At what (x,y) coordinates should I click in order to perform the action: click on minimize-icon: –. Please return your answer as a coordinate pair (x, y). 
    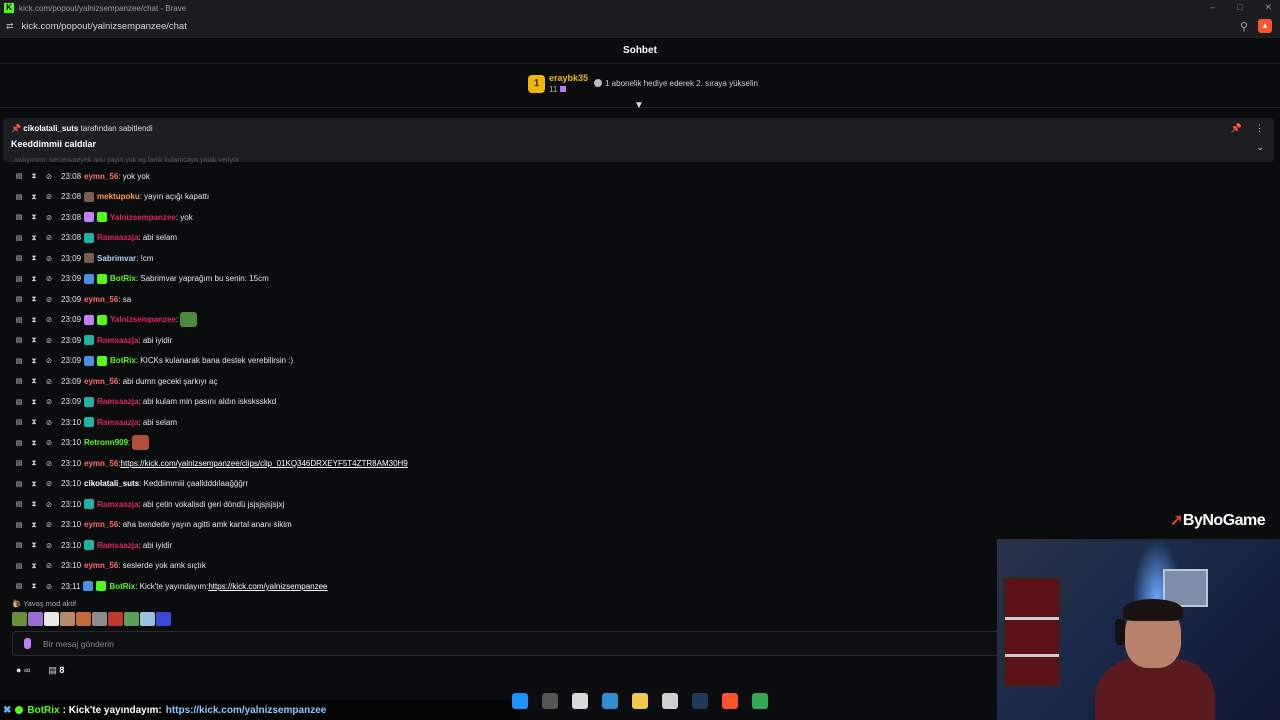
    Looking at the image, I should click on (1212, 7).